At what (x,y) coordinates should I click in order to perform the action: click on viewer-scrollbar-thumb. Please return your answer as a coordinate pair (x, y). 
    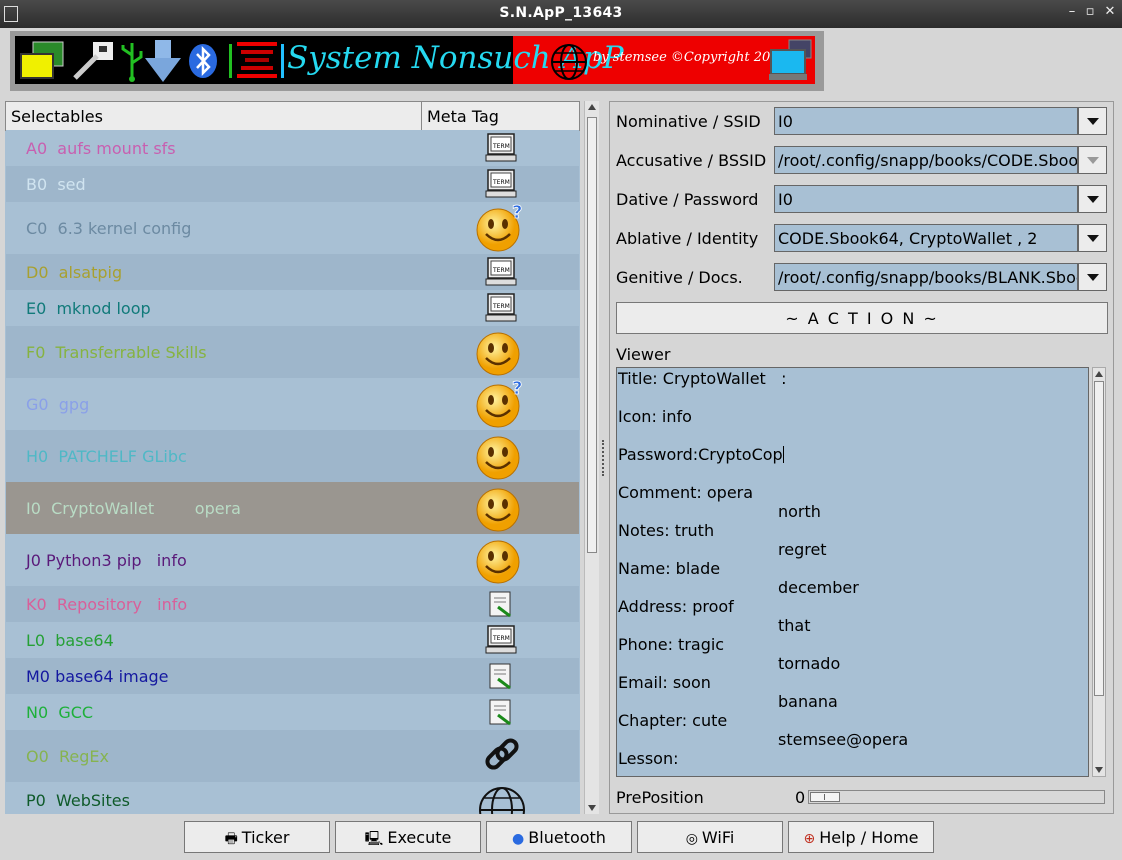
    Looking at the image, I should click on (1099, 538).